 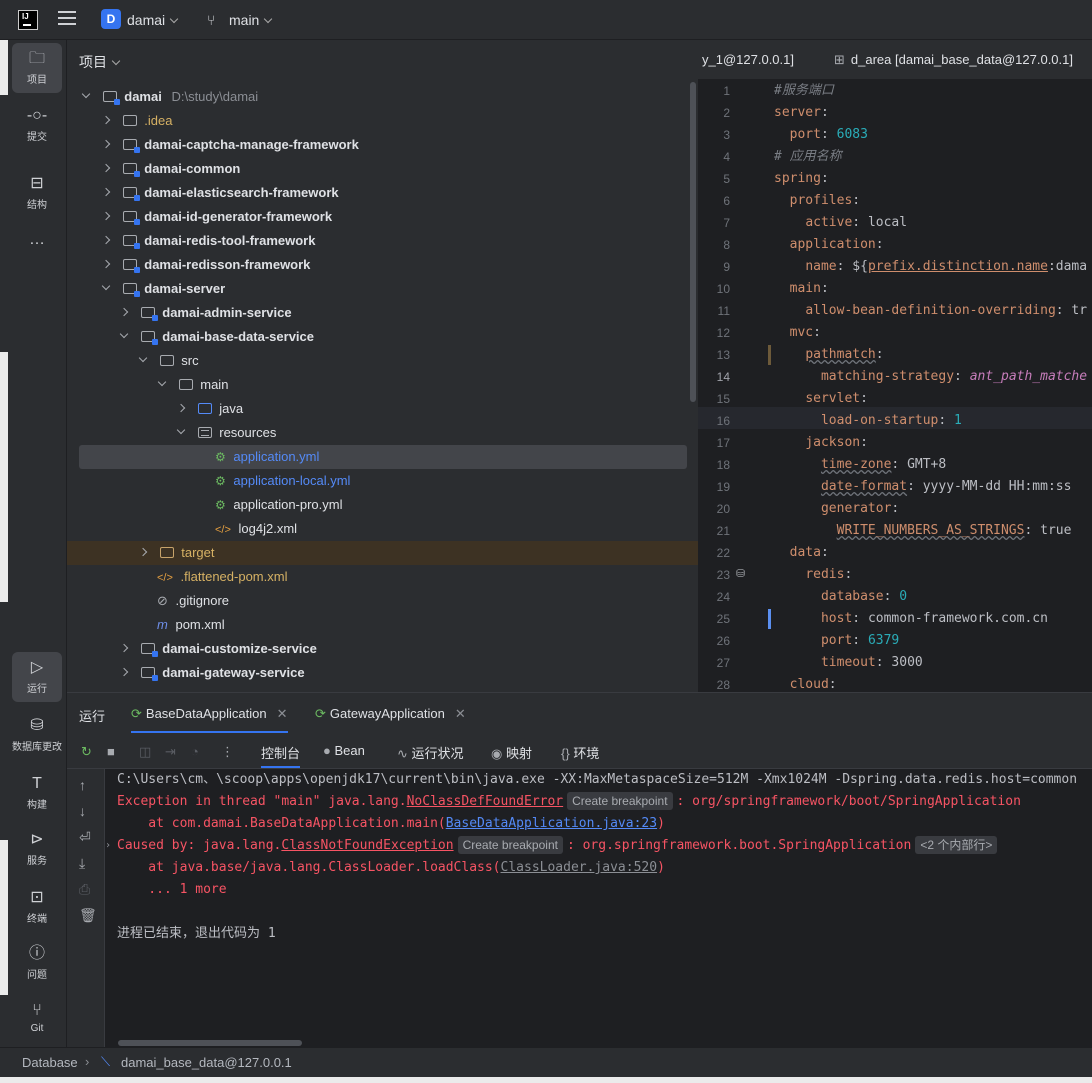 I want to click on subtab-environment: {} 环境, so click(x=580, y=752).